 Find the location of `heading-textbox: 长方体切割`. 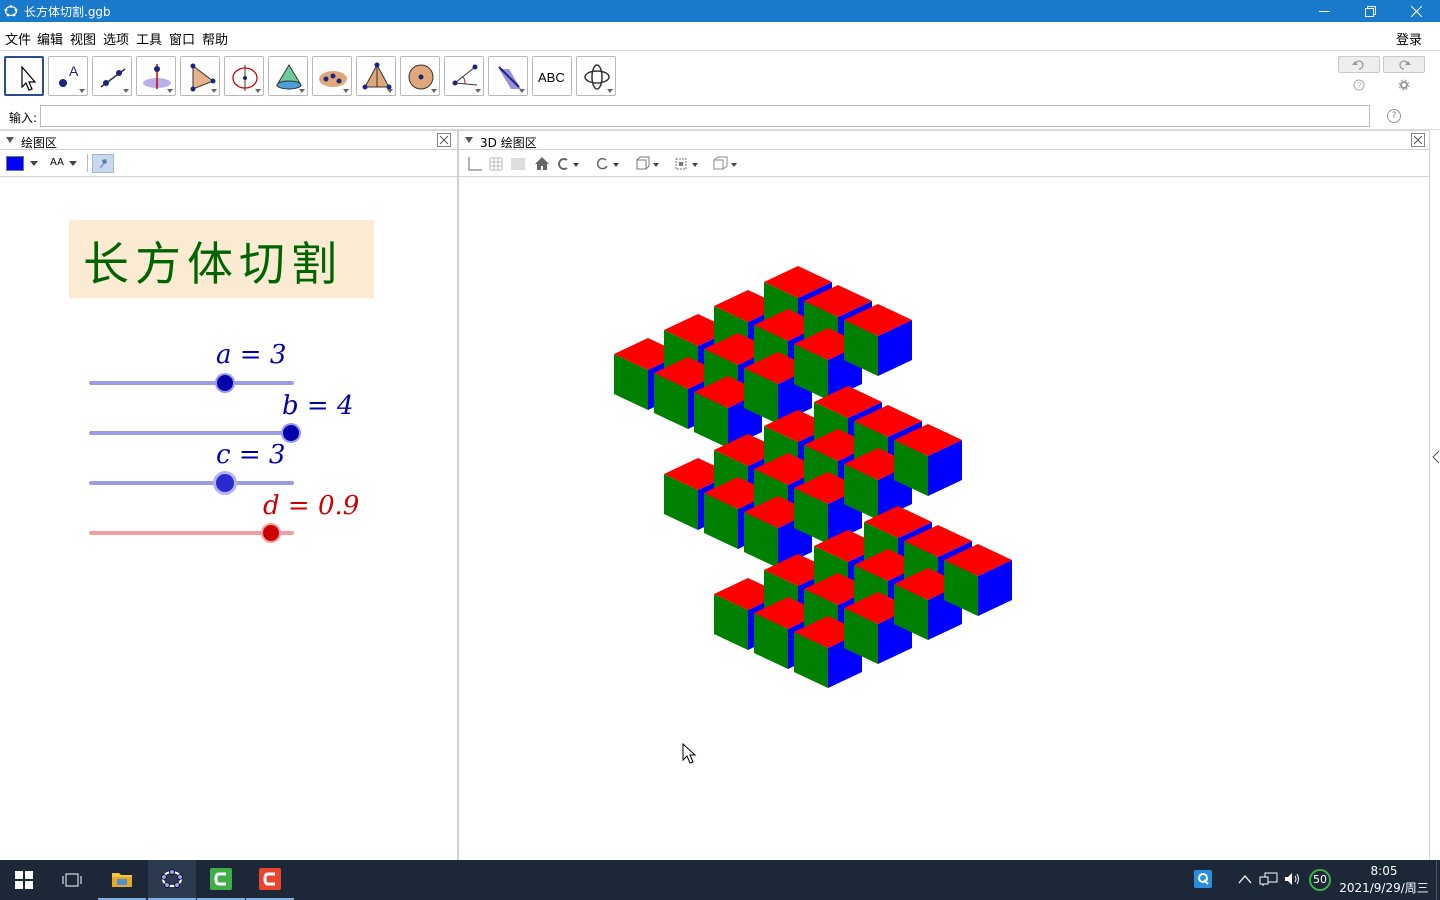

heading-textbox: 长方体切割 is located at coordinates (221, 259).